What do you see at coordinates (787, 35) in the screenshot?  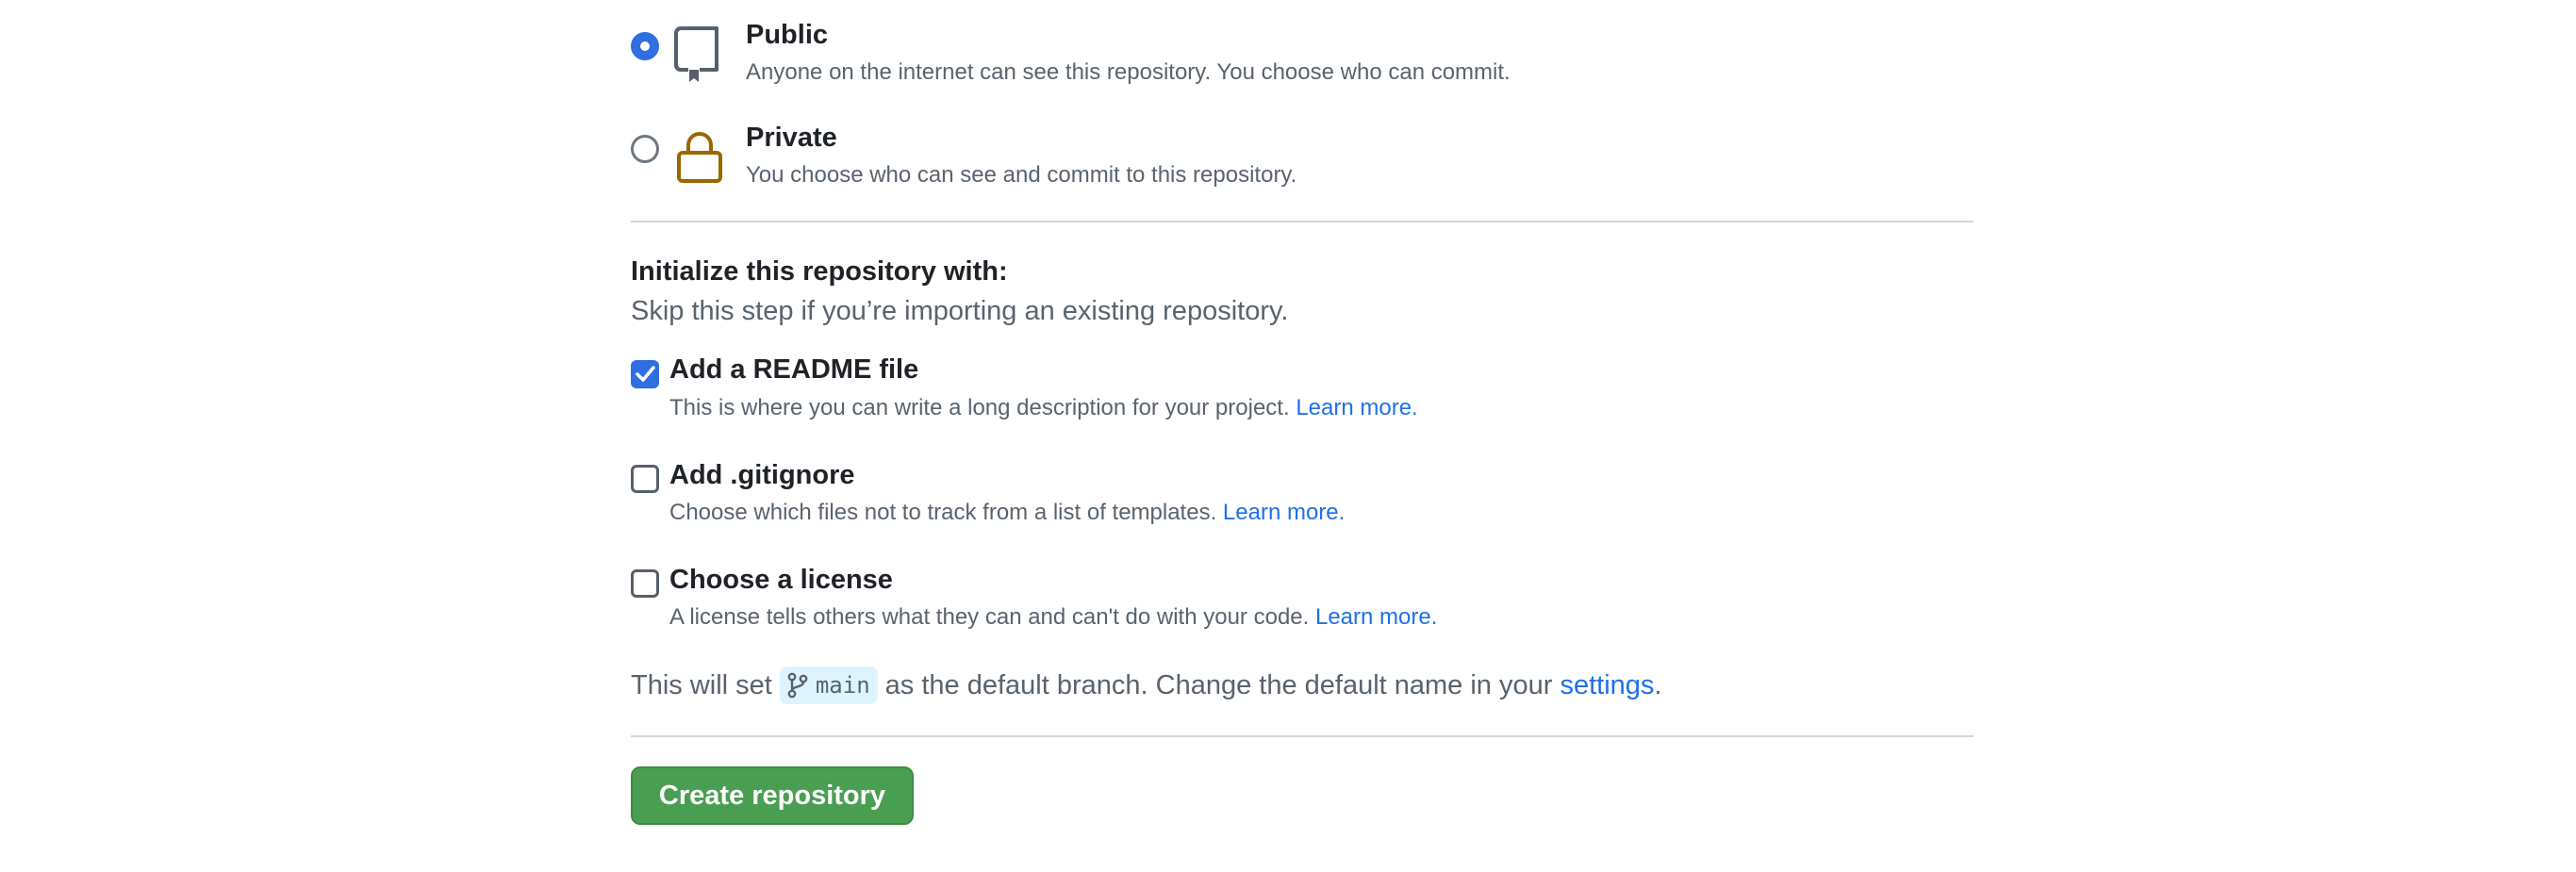 I see `public-label: Public` at bounding box center [787, 35].